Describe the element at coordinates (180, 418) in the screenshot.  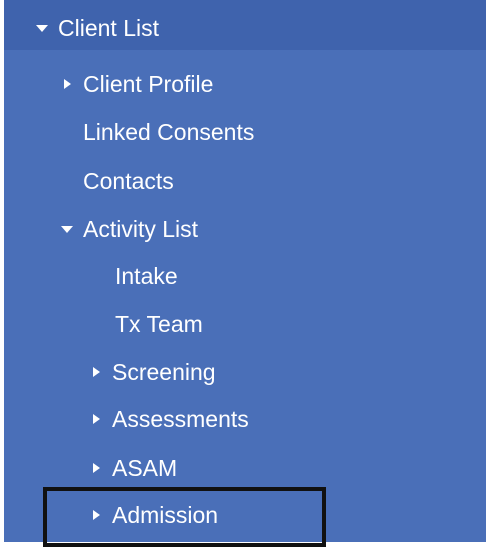
I see `nav-item-label: Assessments` at that location.